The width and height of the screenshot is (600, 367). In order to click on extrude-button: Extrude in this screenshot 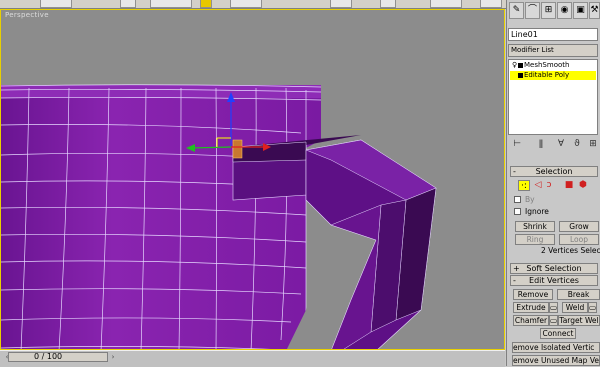, I will do `click(531, 307)`.